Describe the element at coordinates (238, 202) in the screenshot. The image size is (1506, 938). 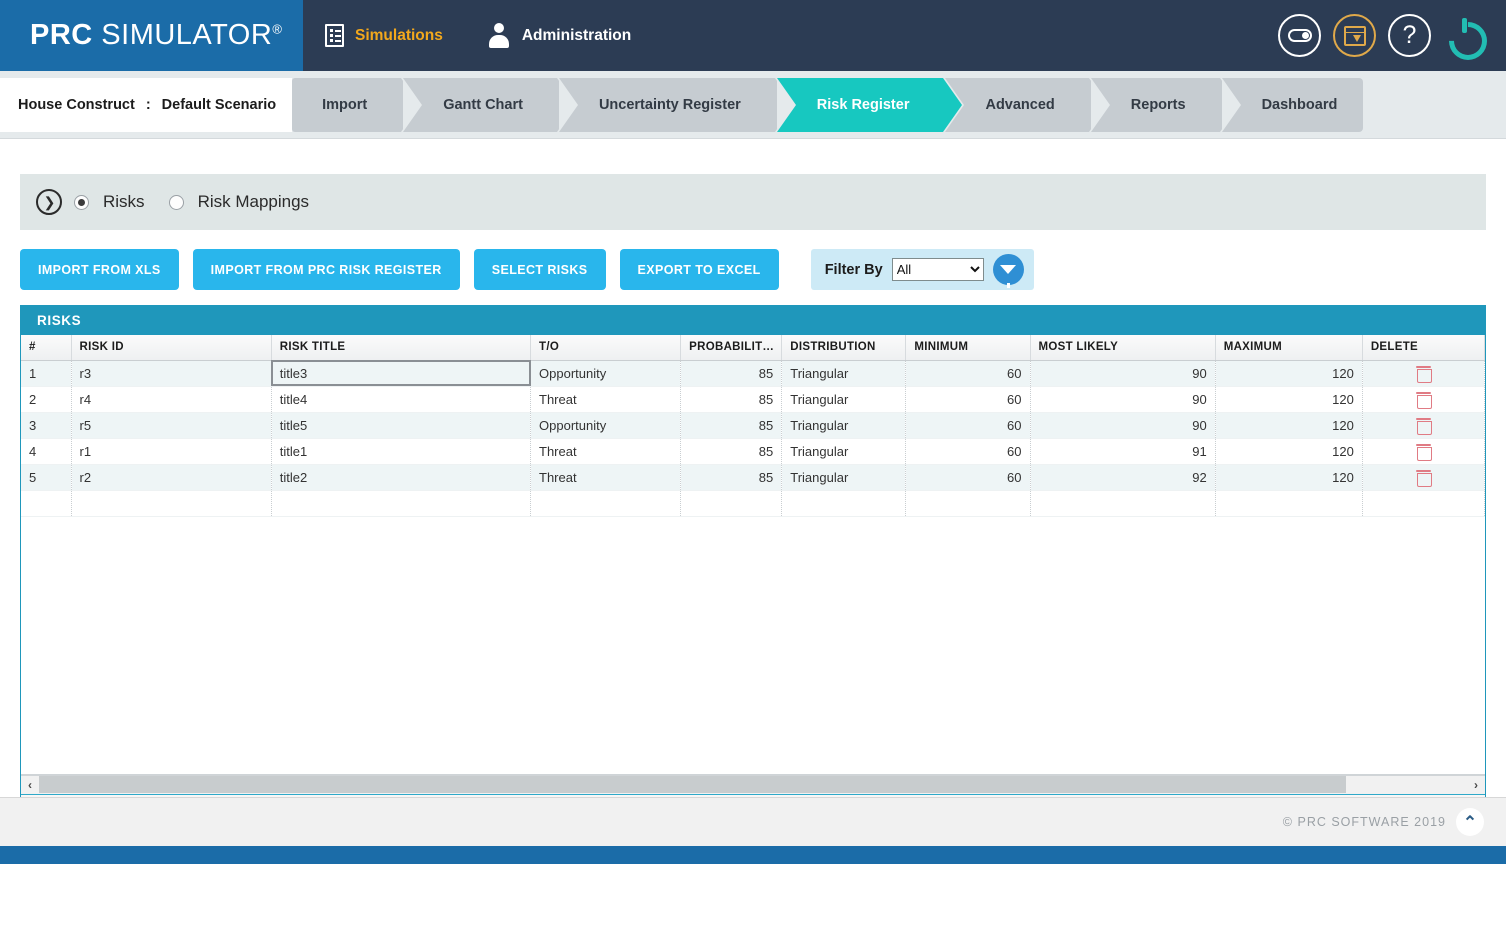
I see `radio-option-risk-mappings: Risk Mappings` at that location.